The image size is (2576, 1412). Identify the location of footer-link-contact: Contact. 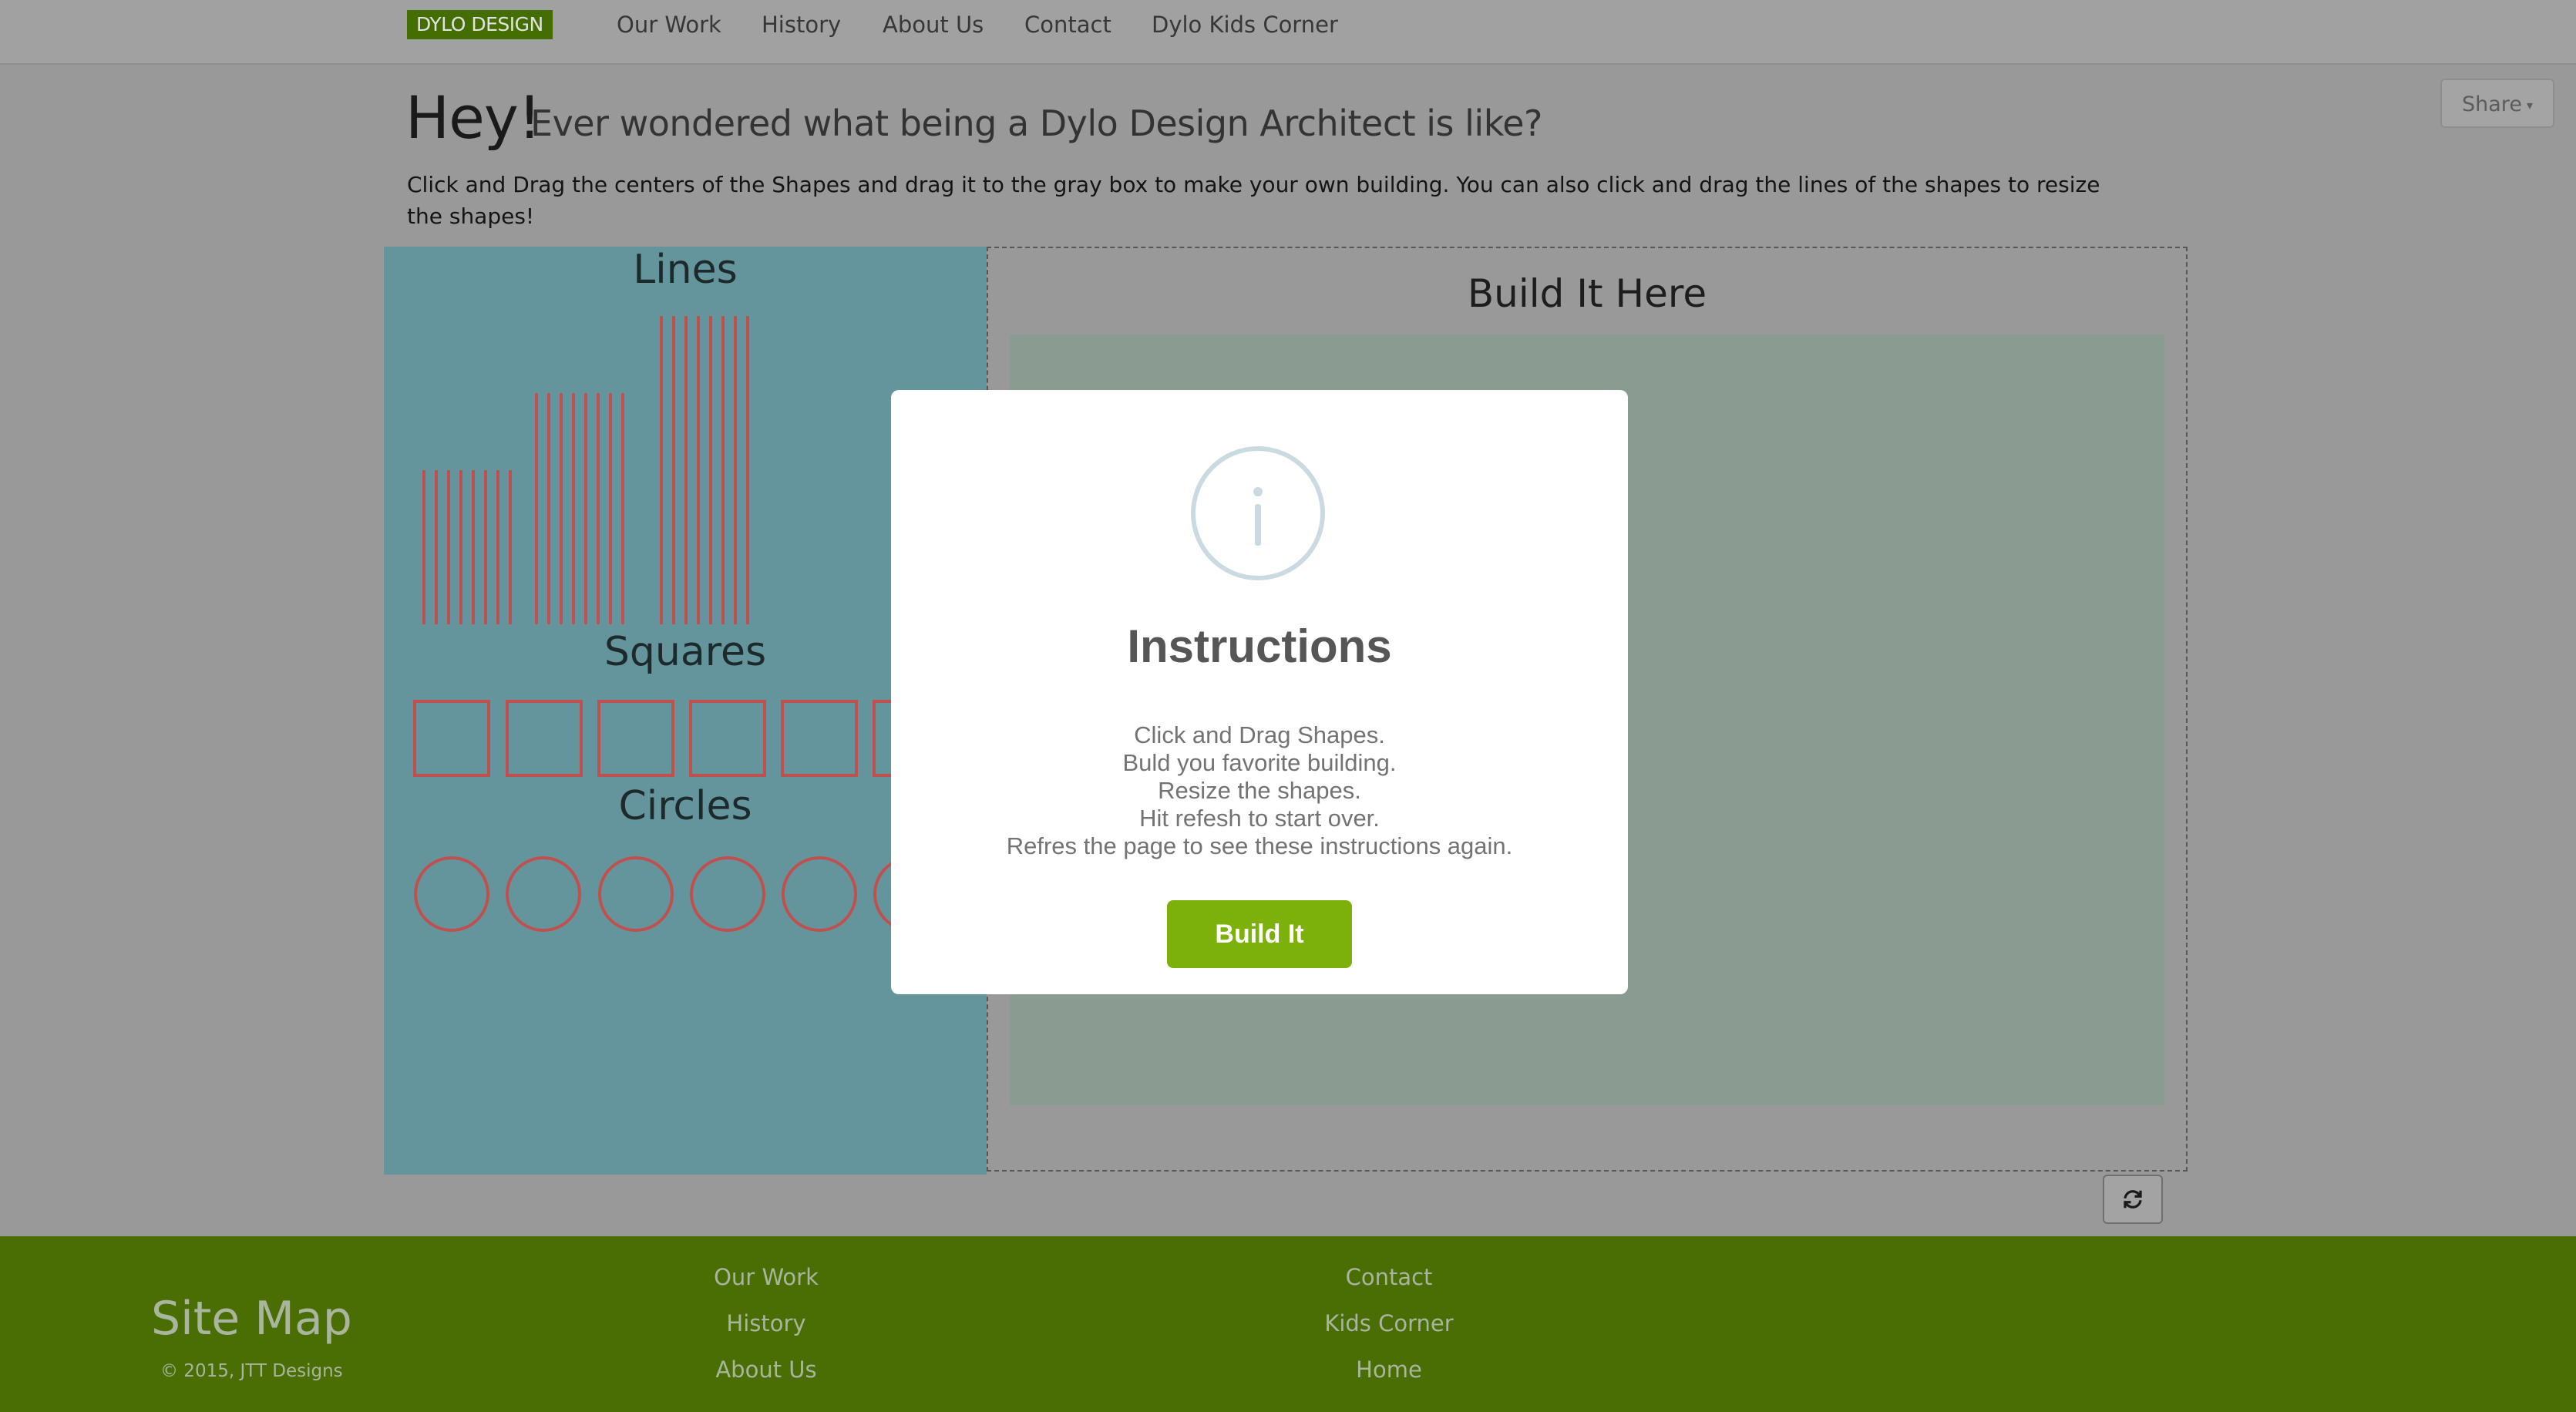
(1389, 1277).